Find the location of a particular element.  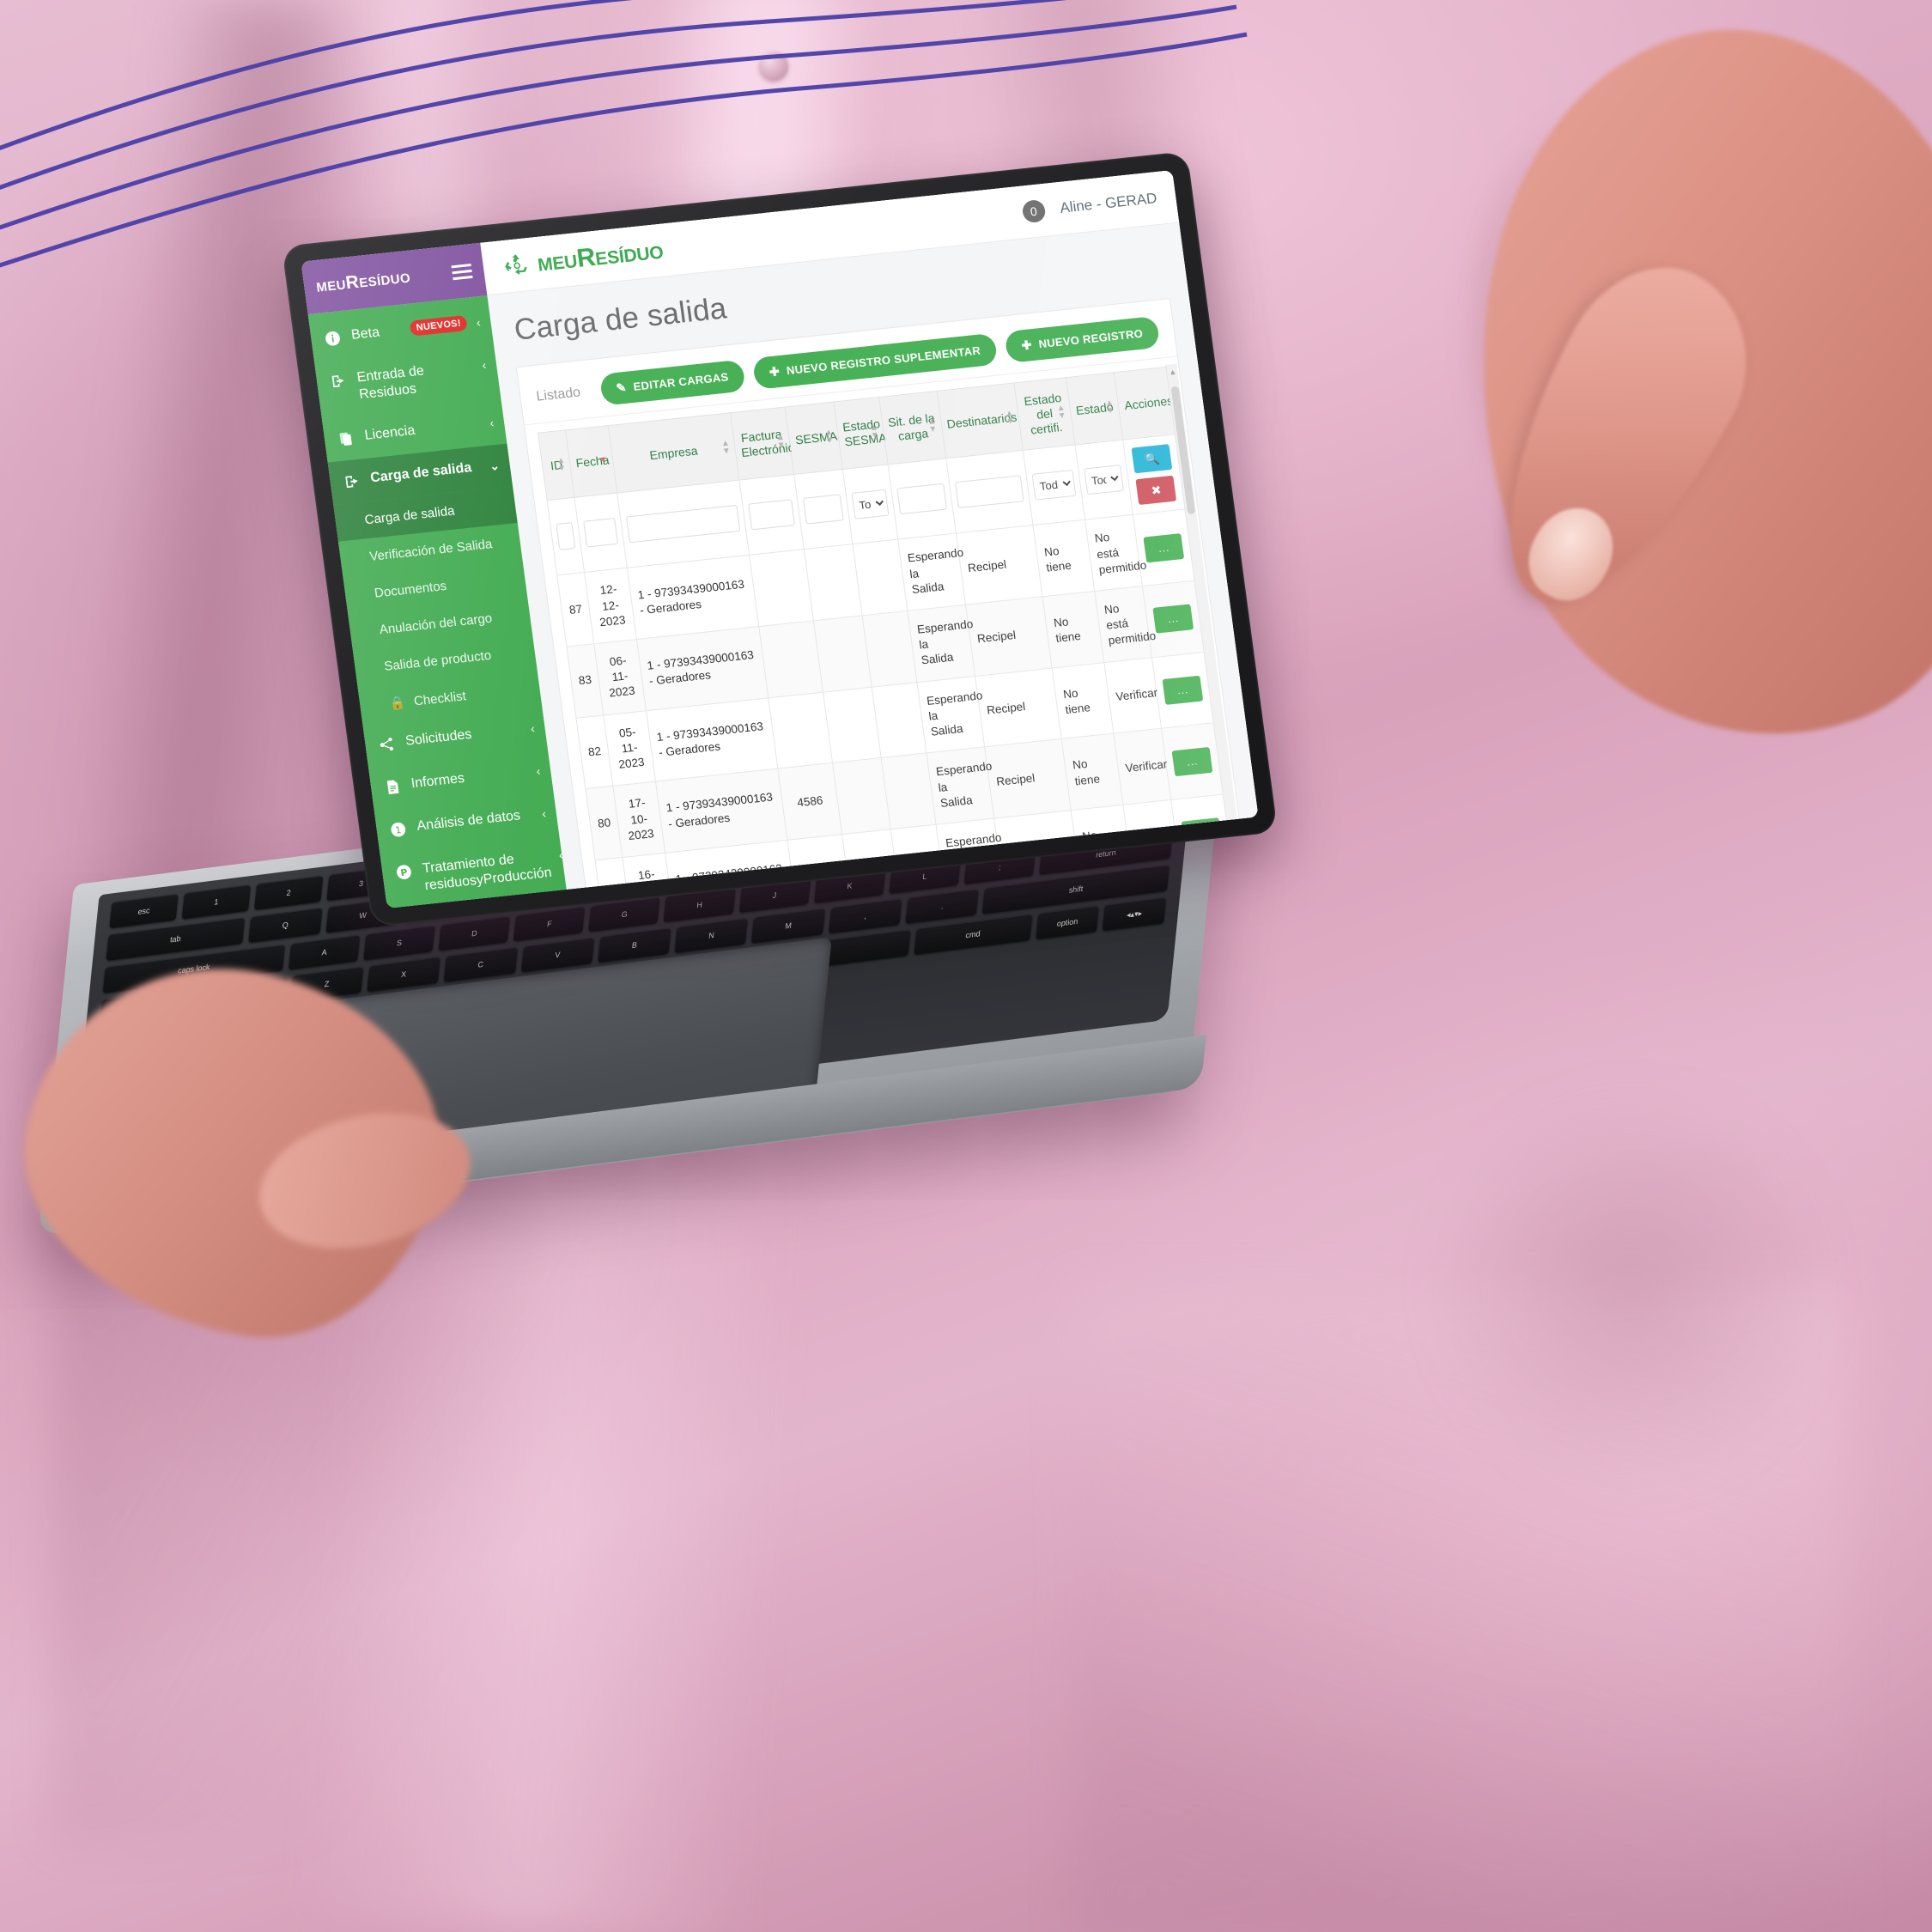

filter-cell-destinatarios is located at coordinates (990, 492).